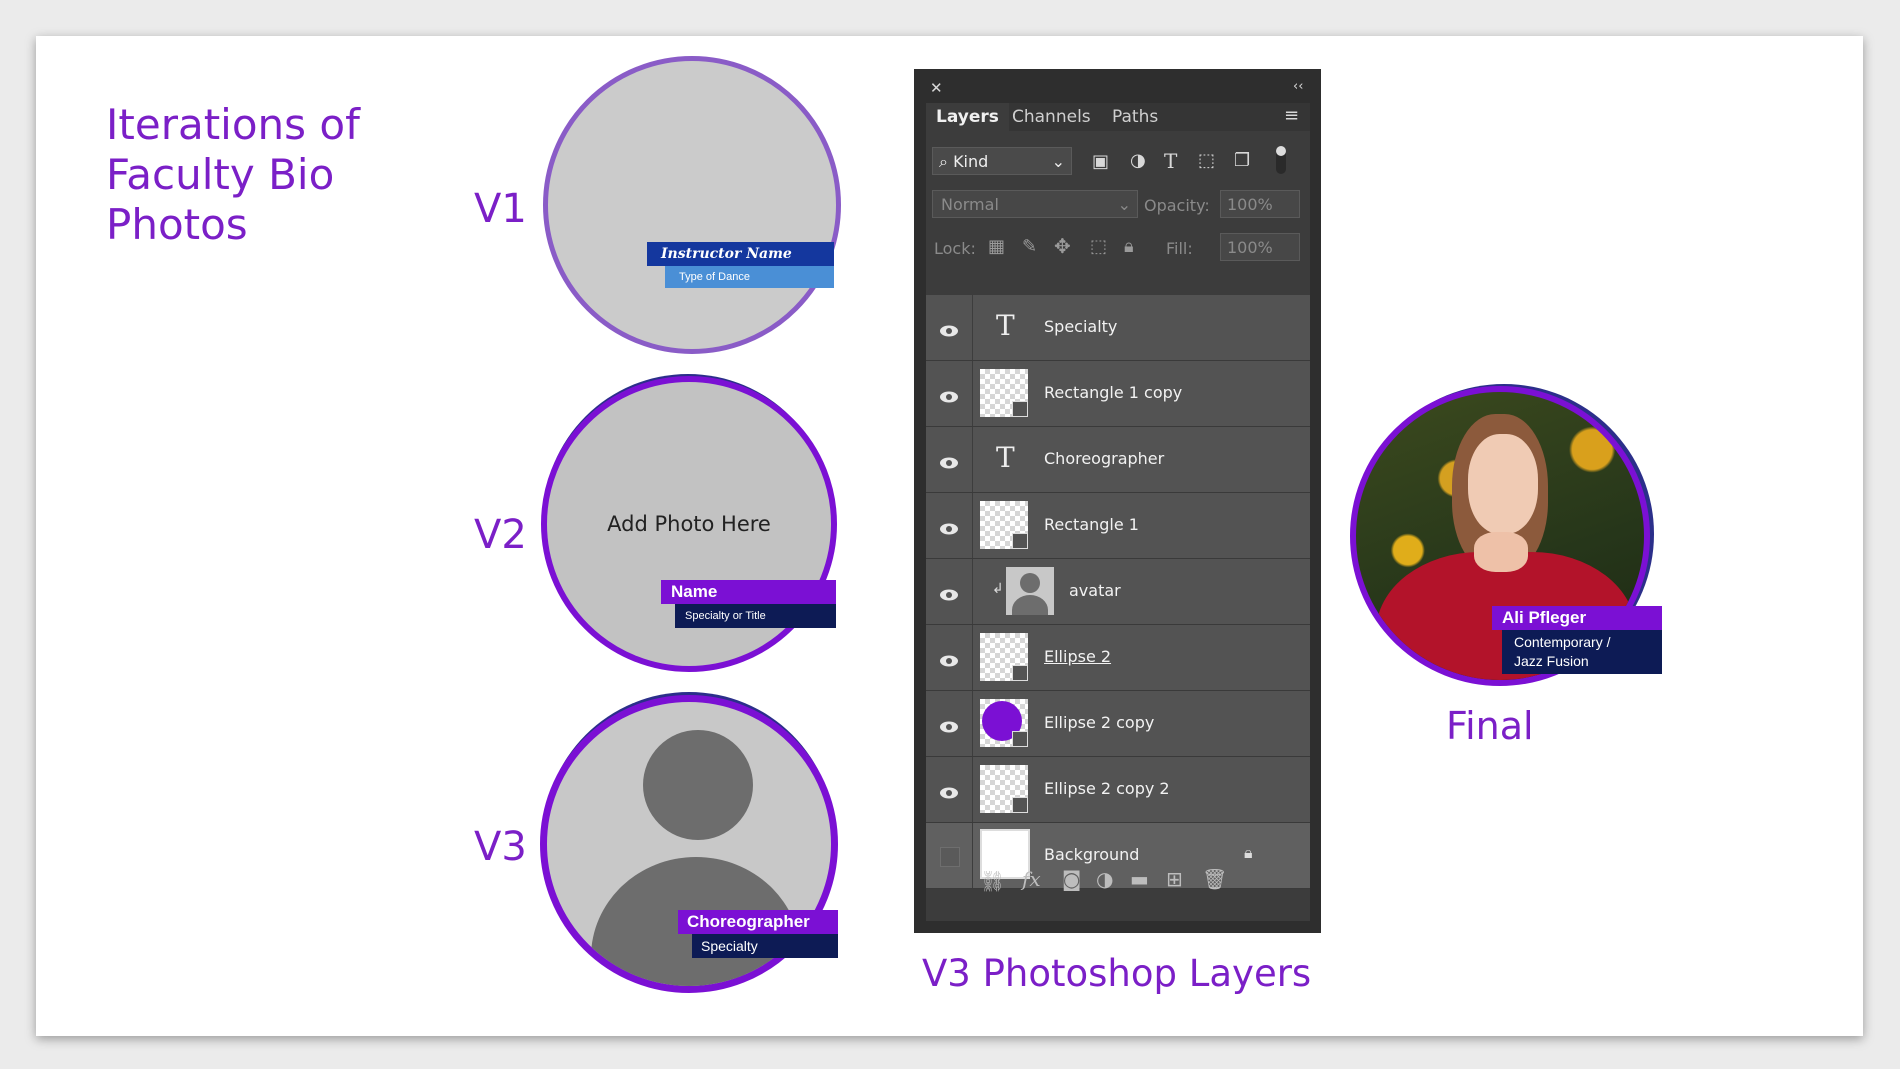  Describe the element at coordinates (233, 124) in the screenshot. I see `title-line-1: Iterations of` at that location.